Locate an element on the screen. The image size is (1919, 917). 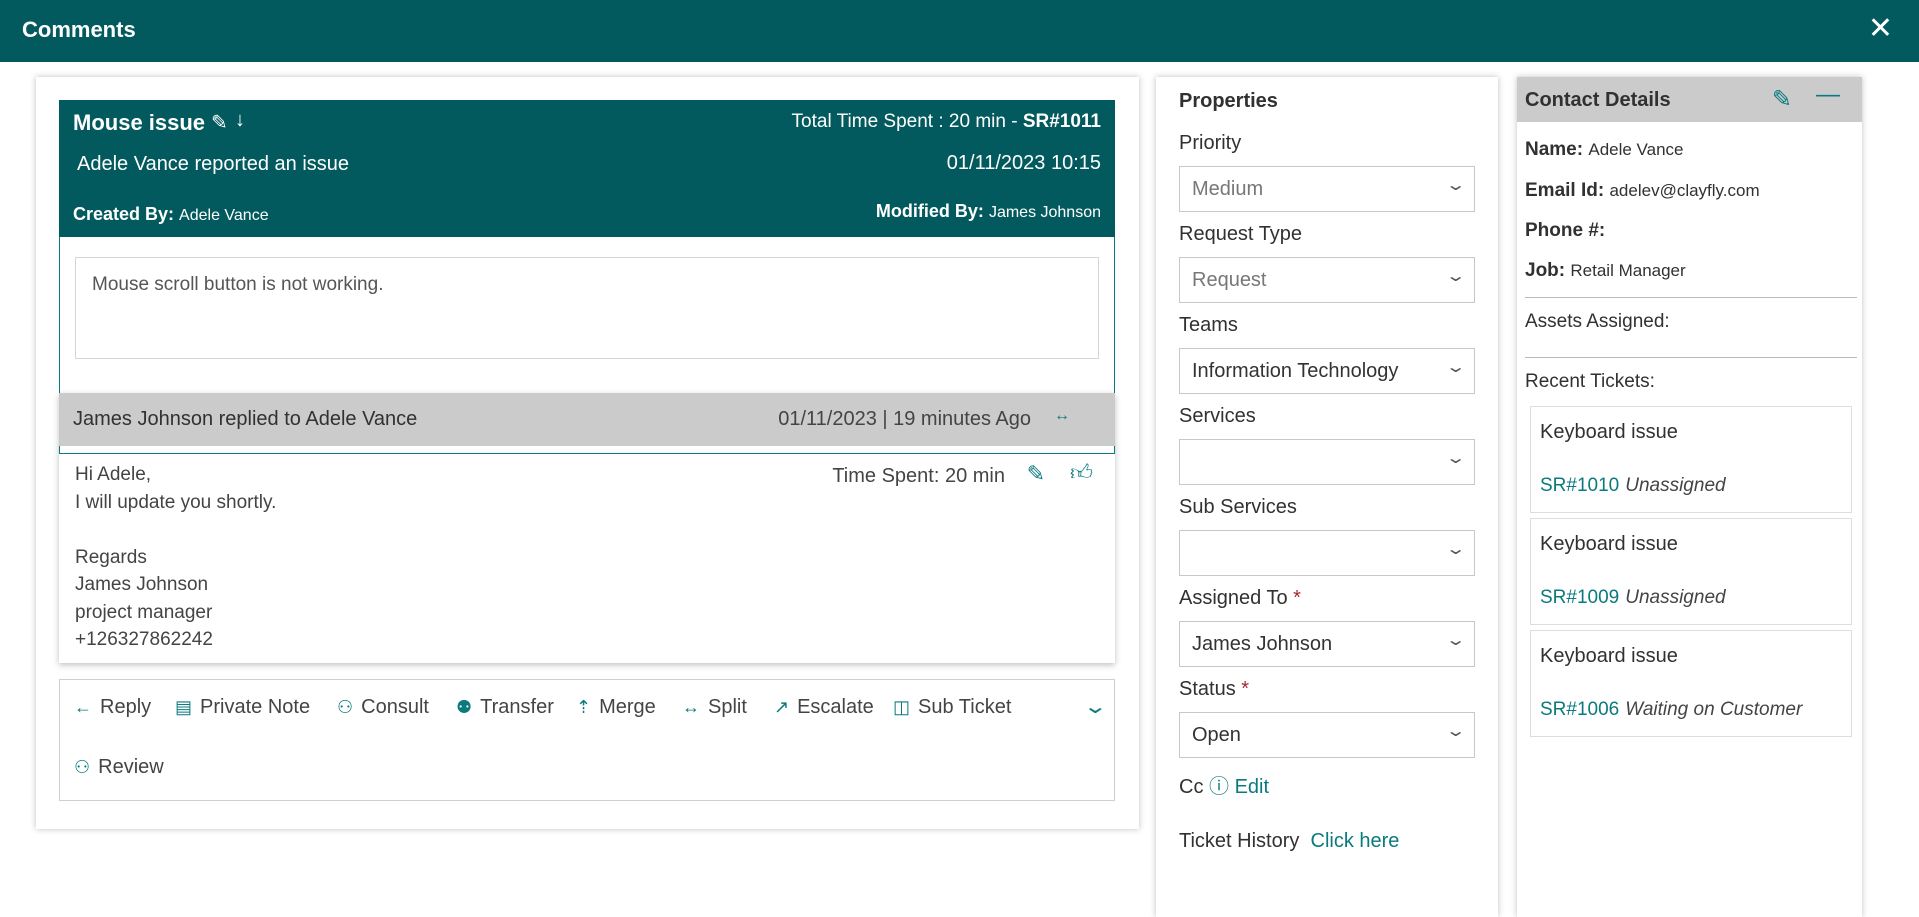
ticket-history-link: Click here is located at coordinates (1355, 841).